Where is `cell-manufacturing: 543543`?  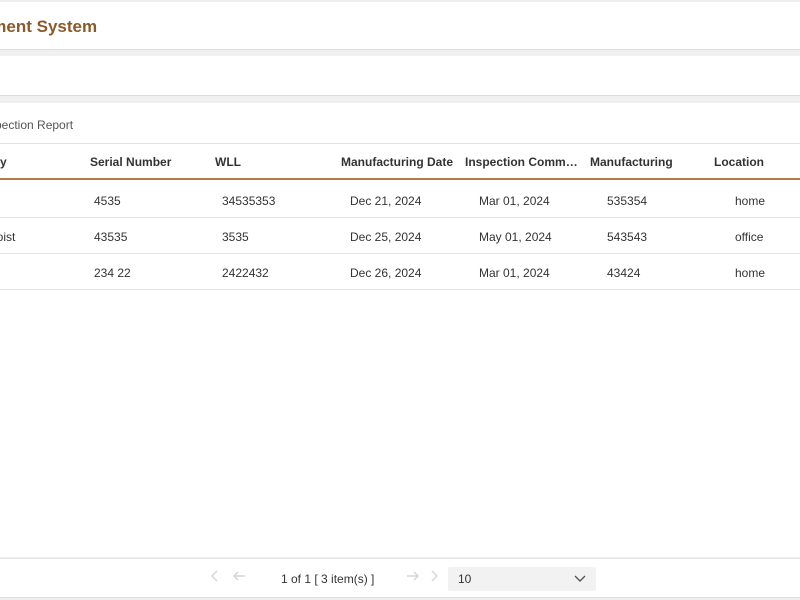
cell-manufacturing: 543543 is located at coordinates (627, 237).